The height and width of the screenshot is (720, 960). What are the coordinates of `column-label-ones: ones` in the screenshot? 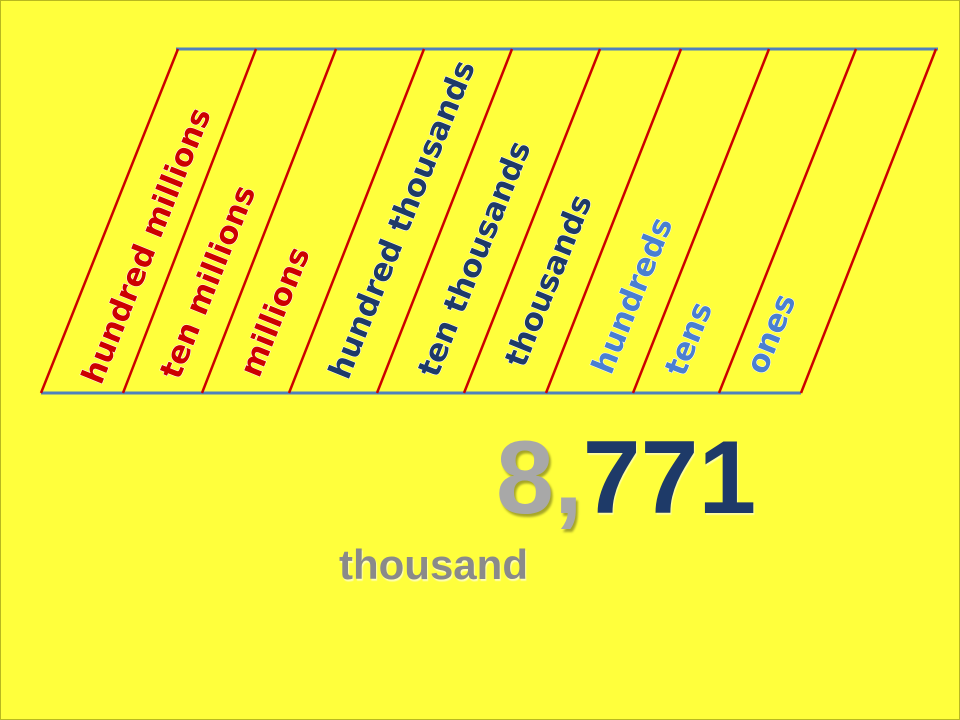 It's located at (771, 334).